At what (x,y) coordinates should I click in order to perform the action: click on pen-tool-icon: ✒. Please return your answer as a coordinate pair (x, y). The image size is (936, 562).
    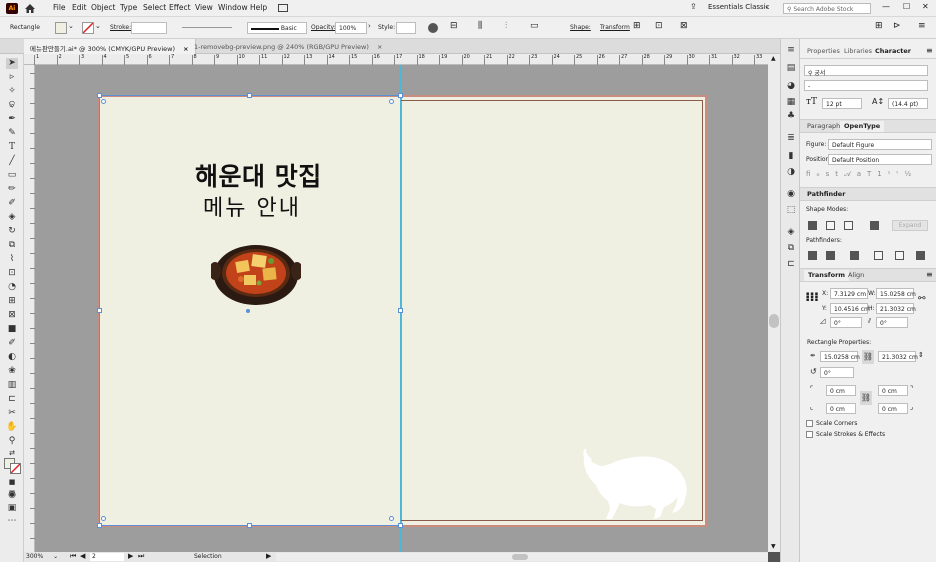
    Looking at the image, I should click on (12, 119).